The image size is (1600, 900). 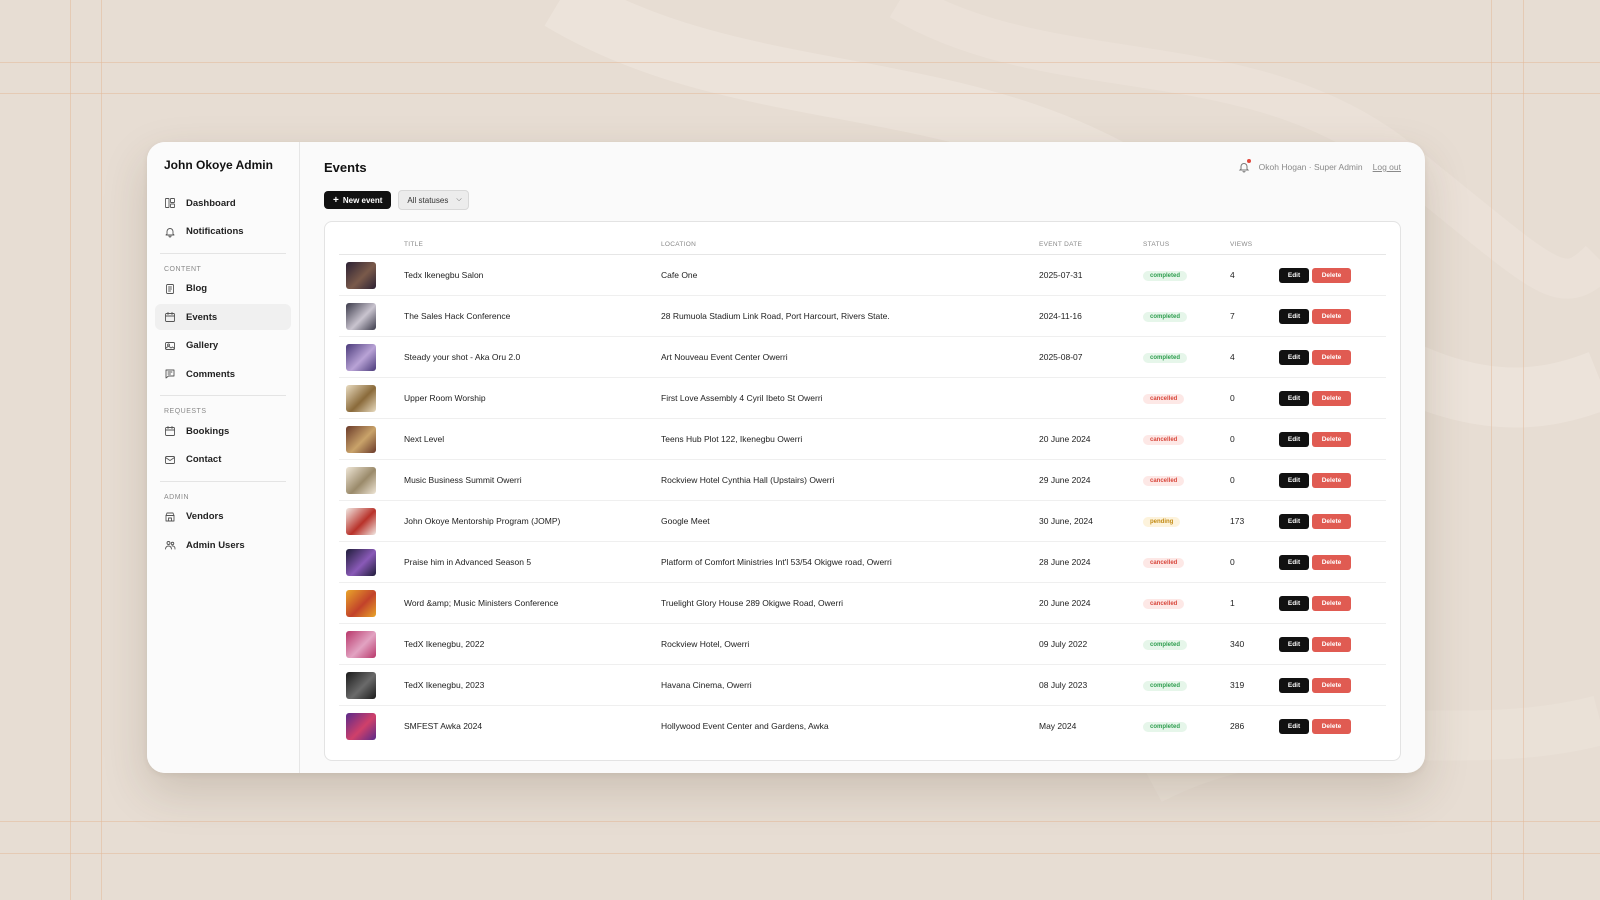 I want to click on sidebar-item-label: Comments, so click(x=211, y=374).